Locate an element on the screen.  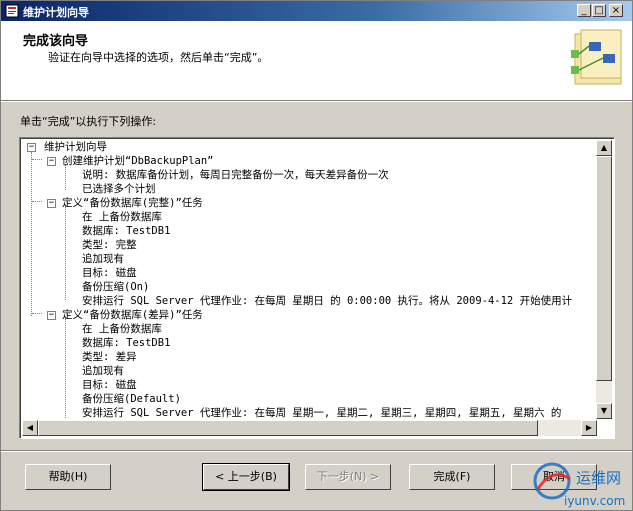
app-icon is located at coordinates (12, 11).